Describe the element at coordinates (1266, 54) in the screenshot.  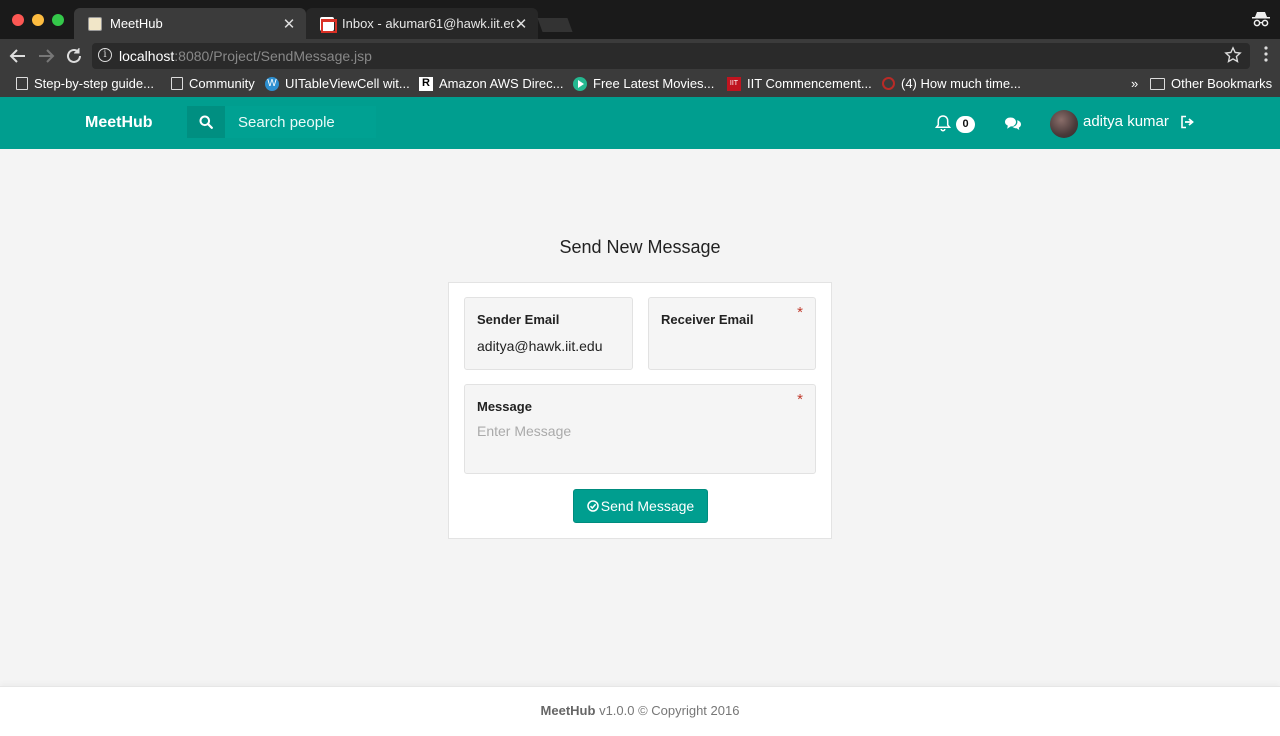
I see `browser-menu-icon` at that location.